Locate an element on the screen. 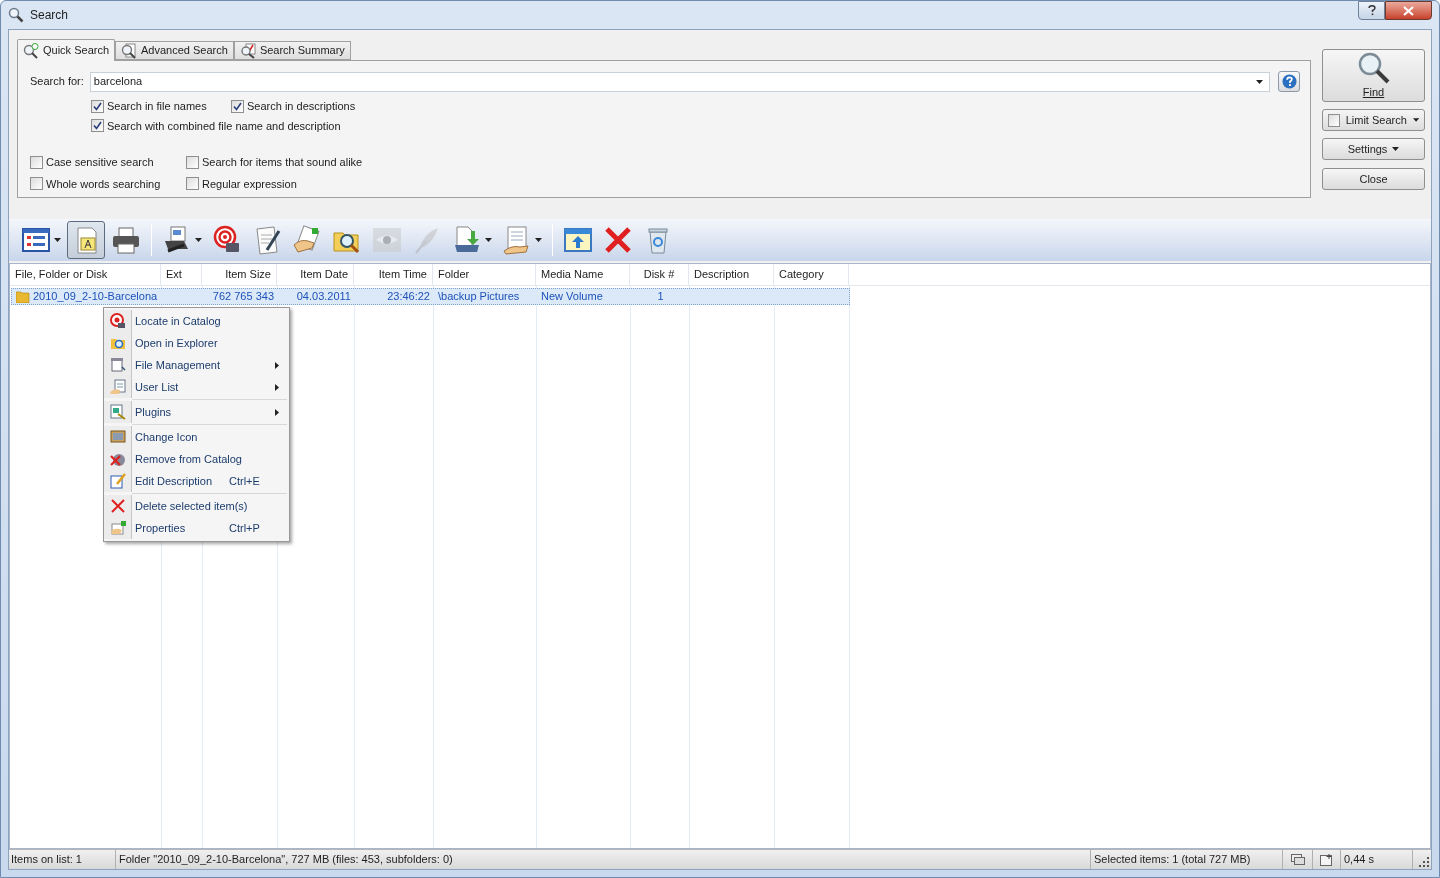  menu-item: User List is located at coordinates (196, 387).